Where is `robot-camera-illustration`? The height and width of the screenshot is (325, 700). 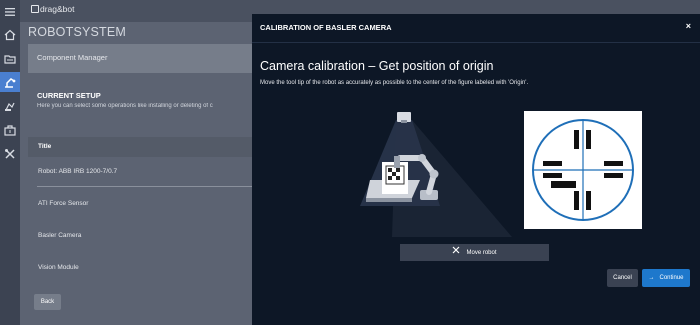
robot-camera-illustration is located at coordinates (436, 174).